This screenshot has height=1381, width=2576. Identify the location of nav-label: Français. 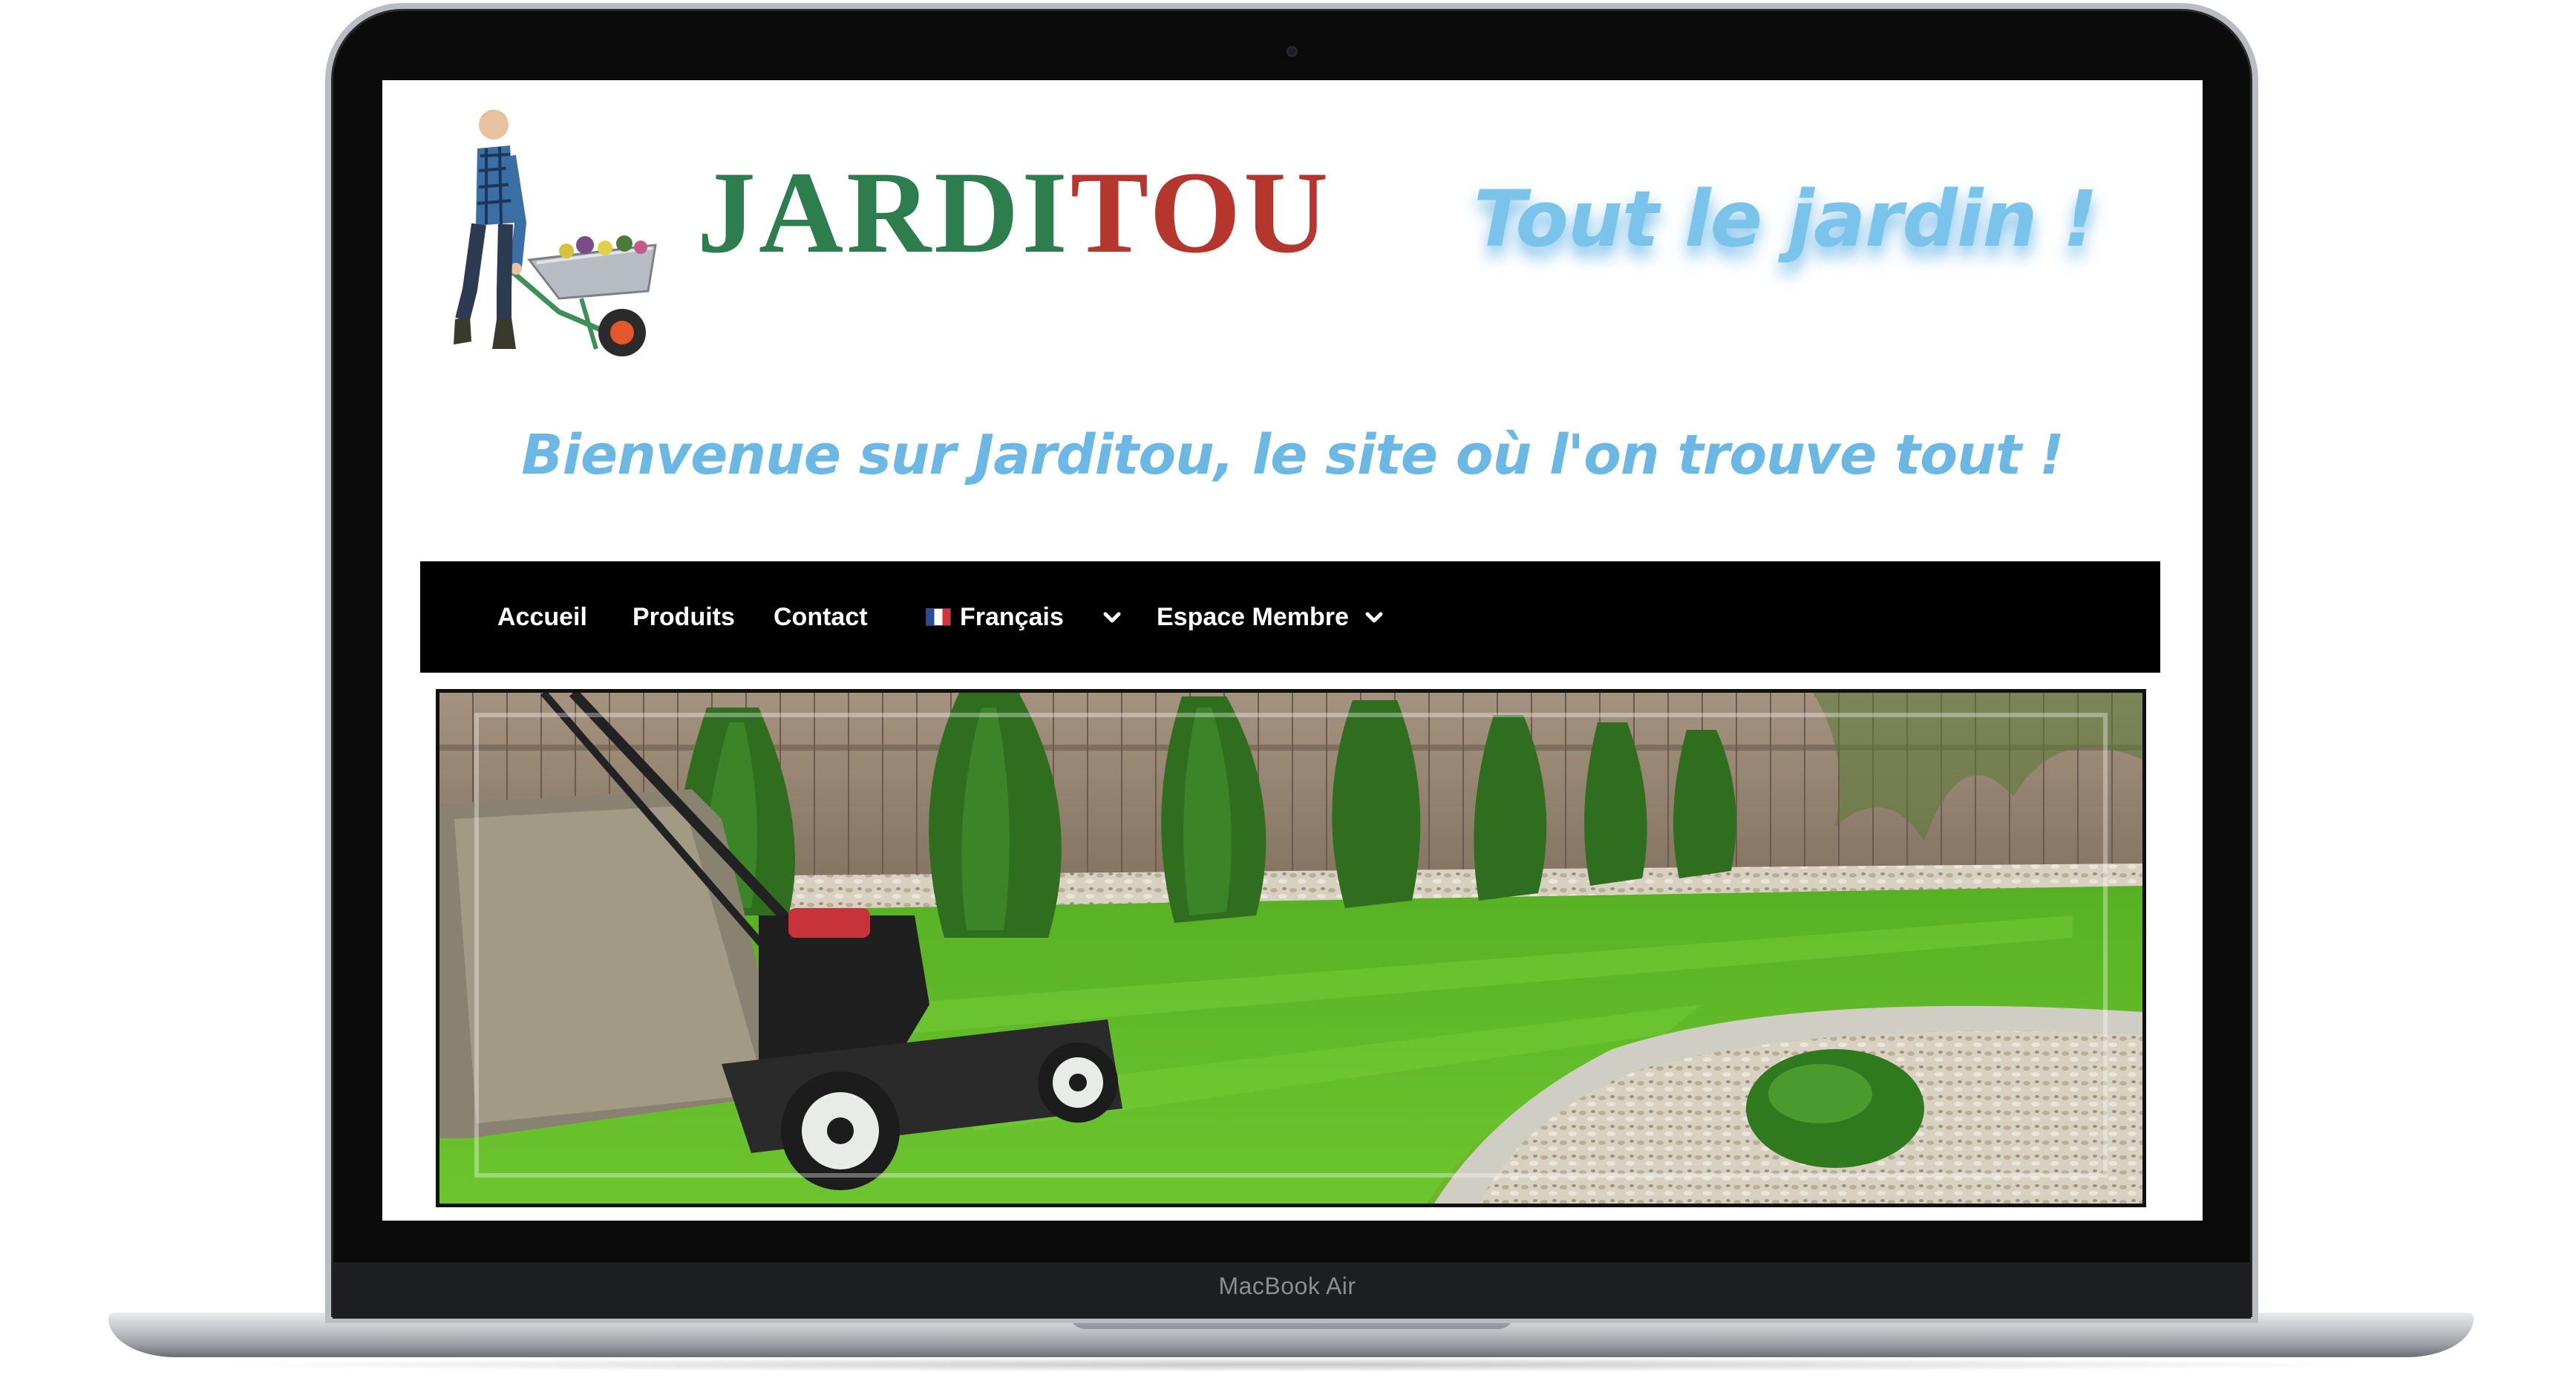
(1012, 616).